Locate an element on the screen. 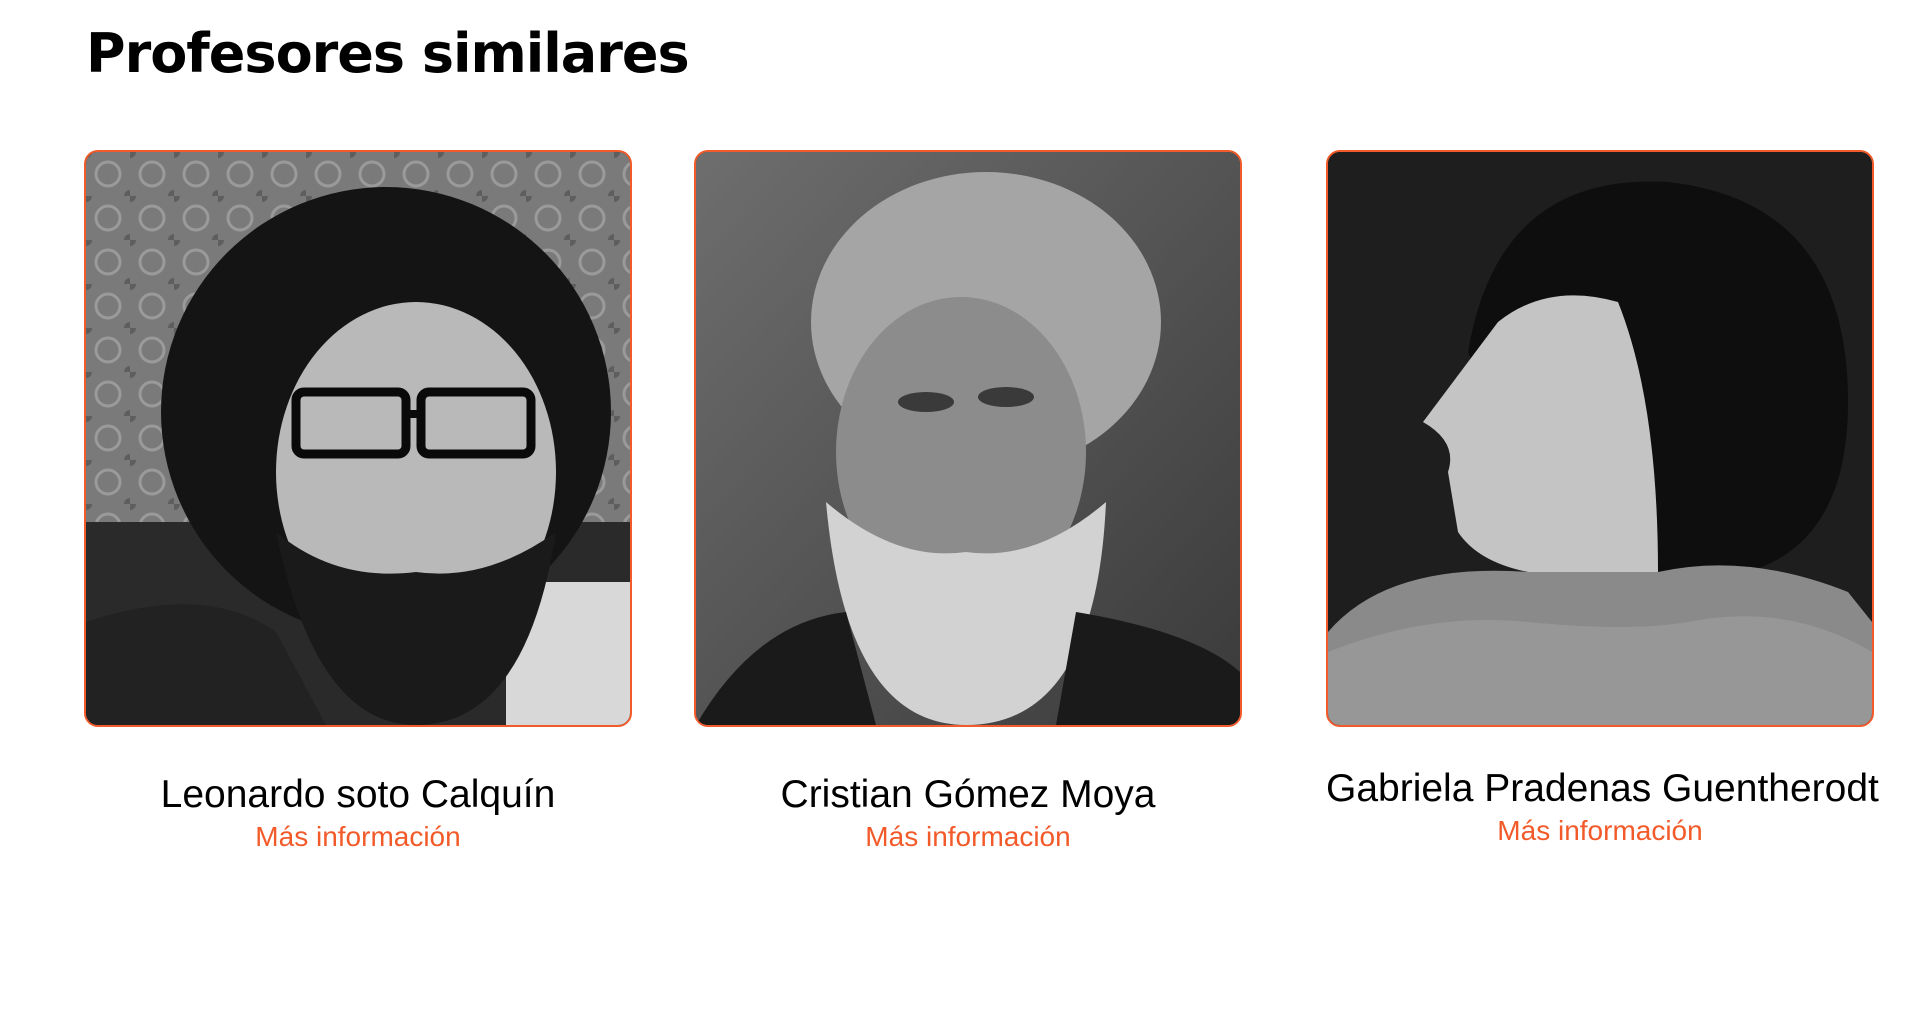  professor-name: Gabriela Pradenas Guentherodt is located at coordinates (1602, 788).